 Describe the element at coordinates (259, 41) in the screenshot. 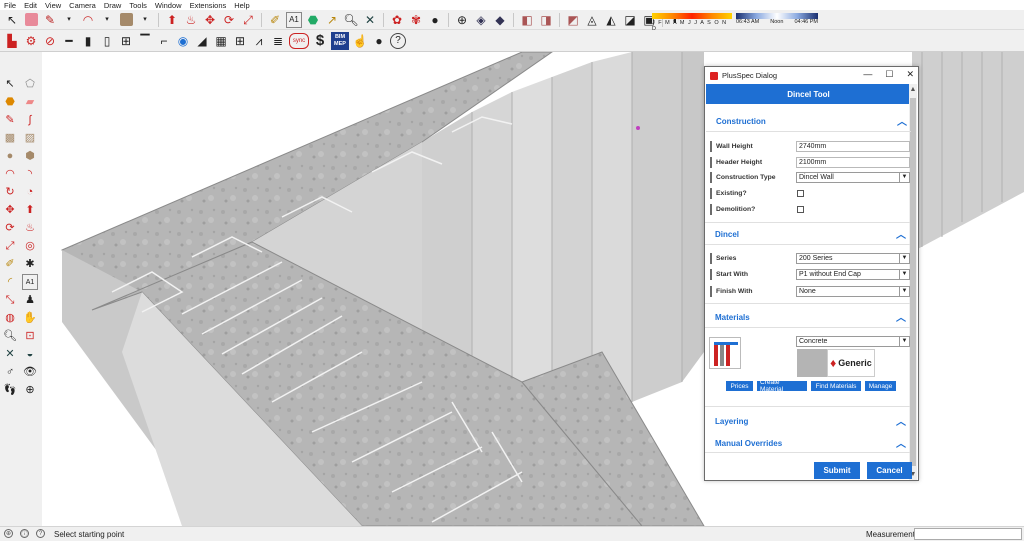

I see `roof-tool-icon: ⩘` at that location.